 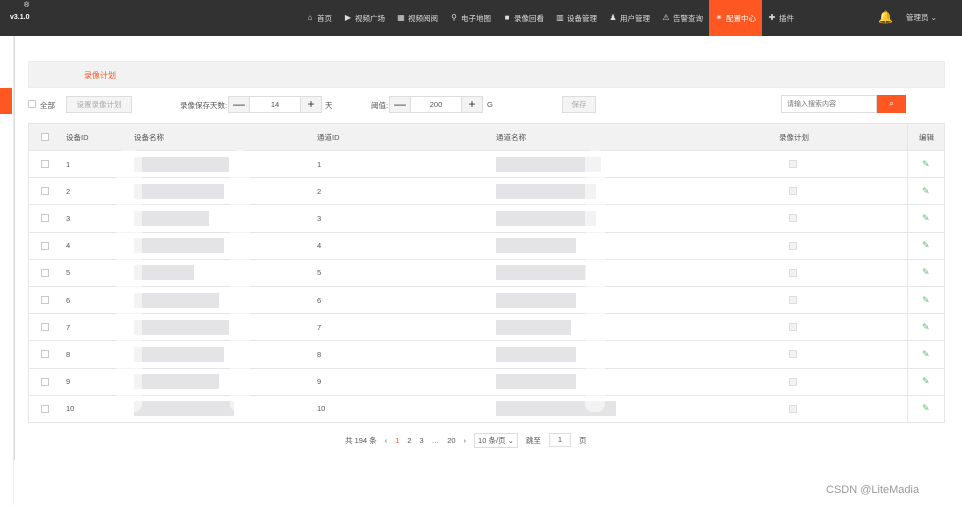 I want to click on nav-item-2: ▦ 视频阅阅, so click(x=417, y=18).